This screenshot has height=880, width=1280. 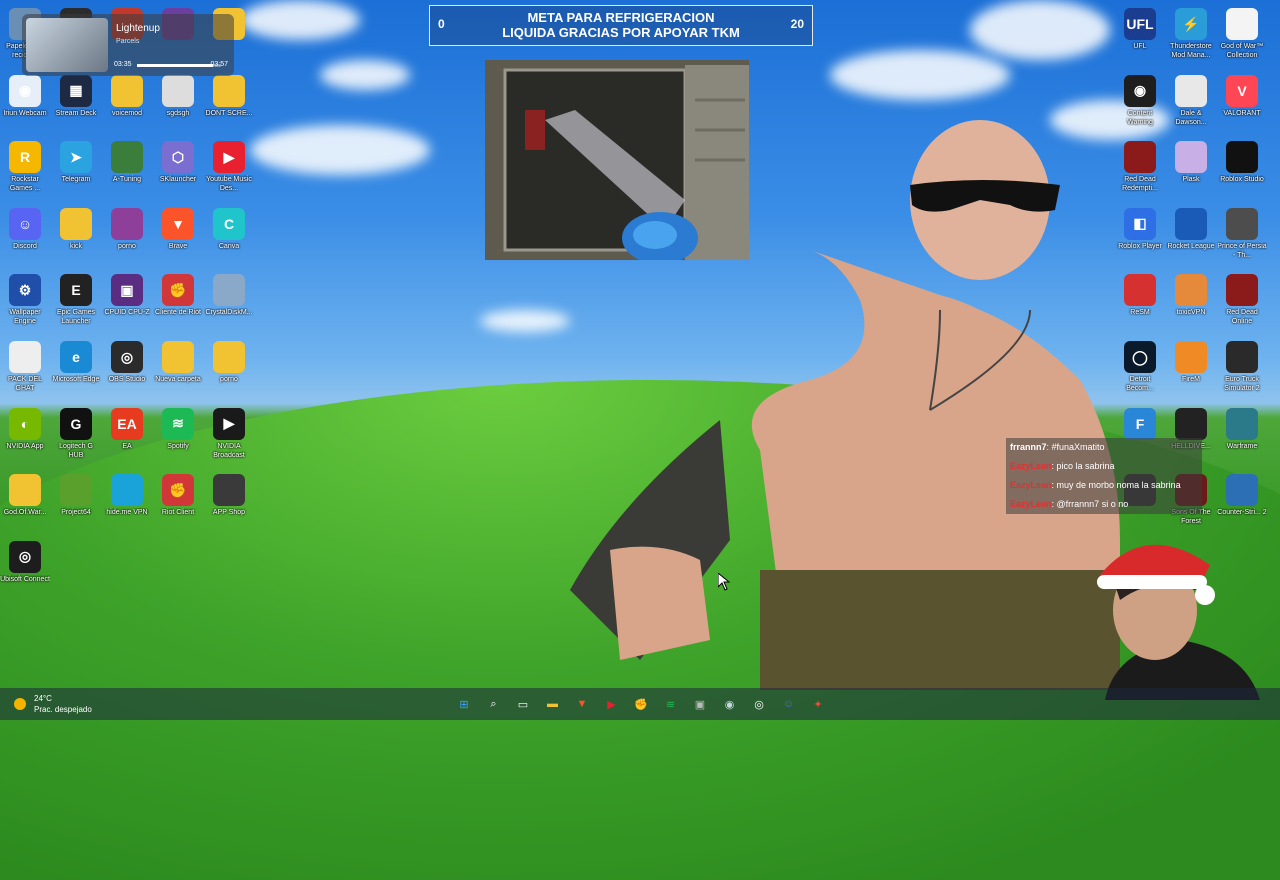 What do you see at coordinates (229, 90) in the screenshot?
I see `folder-icon` at bounding box center [229, 90].